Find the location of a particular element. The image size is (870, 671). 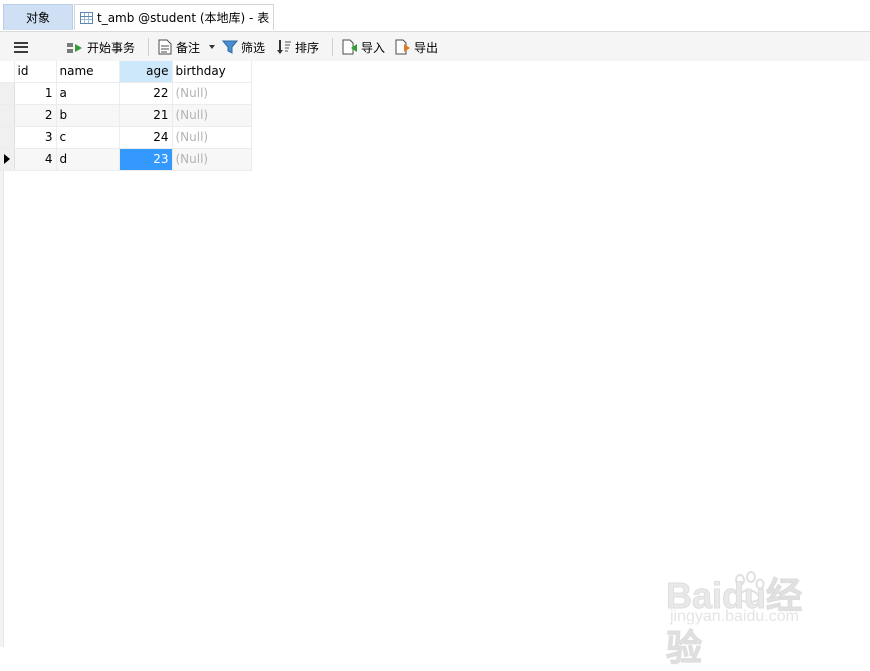

export-label: 导出 is located at coordinates (426, 47).